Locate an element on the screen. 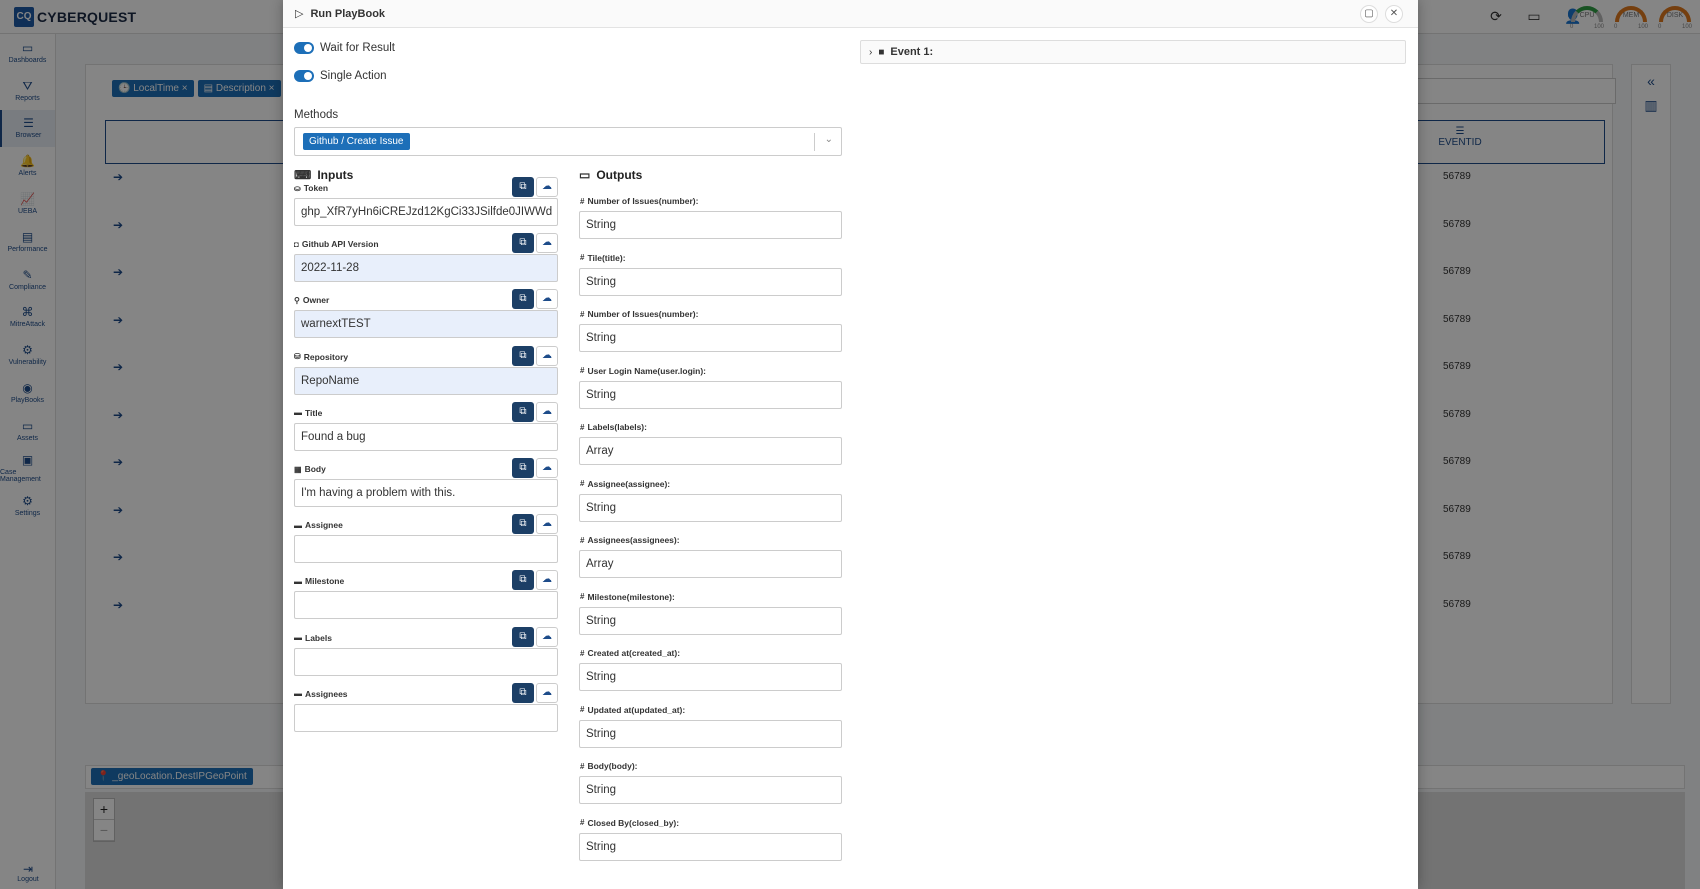 This screenshot has height=889, width=1700. output-label: # Assignee(assignee): is located at coordinates (625, 484).